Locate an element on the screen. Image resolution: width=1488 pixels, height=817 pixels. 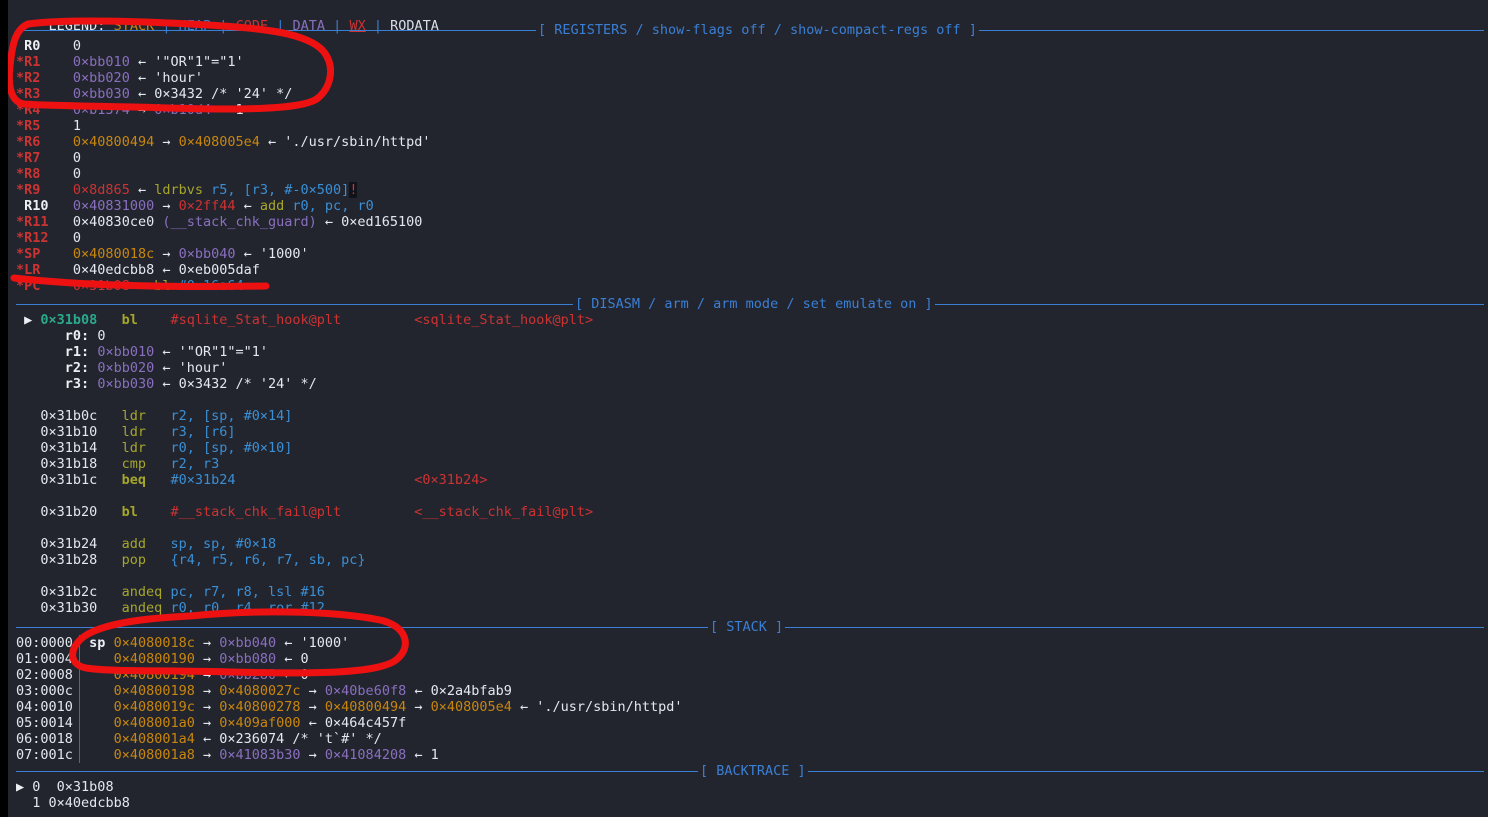
stack-offset: 06:0018 is located at coordinates (44, 739).